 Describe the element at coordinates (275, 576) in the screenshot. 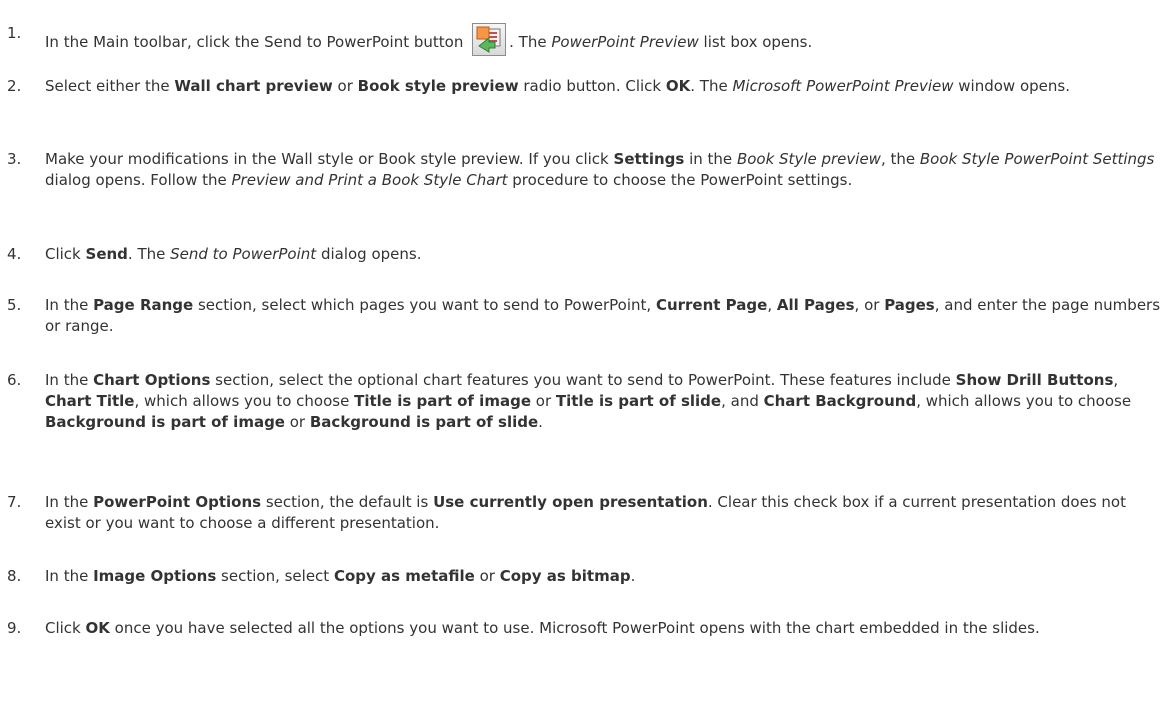

I see `text-run: section, select` at that location.